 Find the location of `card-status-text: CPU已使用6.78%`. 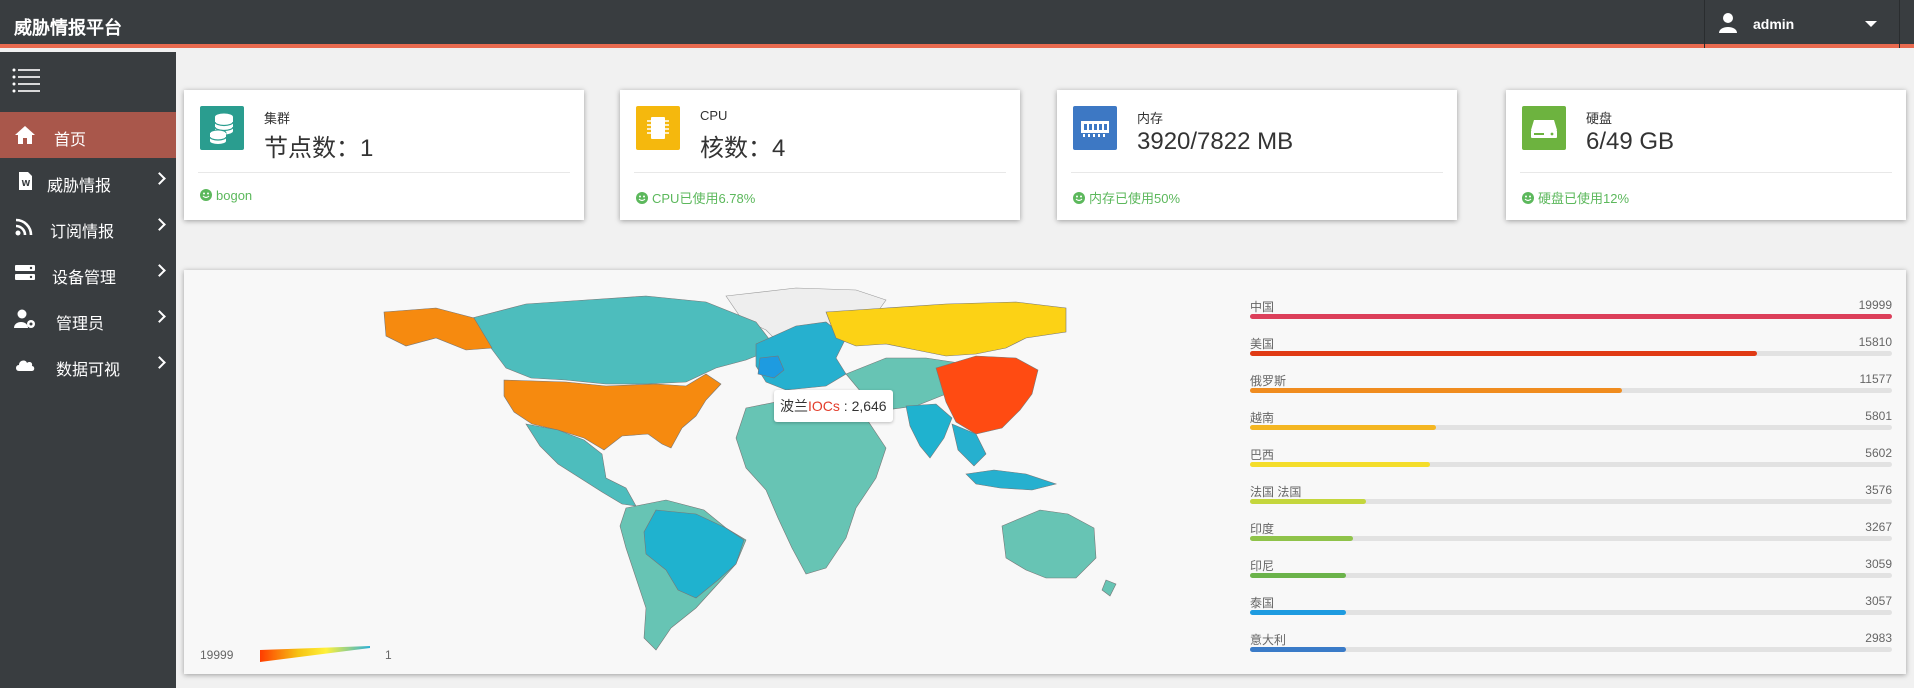

card-status-text: CPU已使用6.78% is located at coordinates (704, 198).